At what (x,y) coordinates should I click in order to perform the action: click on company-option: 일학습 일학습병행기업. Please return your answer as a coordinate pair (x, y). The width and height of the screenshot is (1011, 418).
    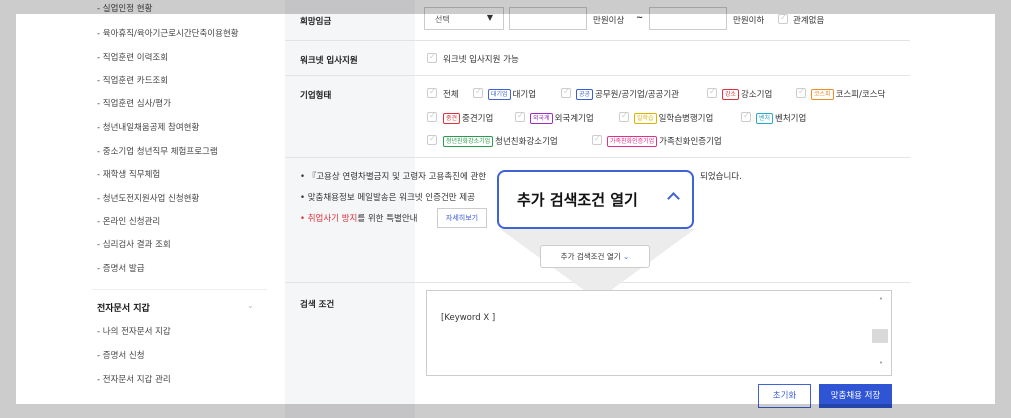
    Looking at the image, I should click on (673, 118).